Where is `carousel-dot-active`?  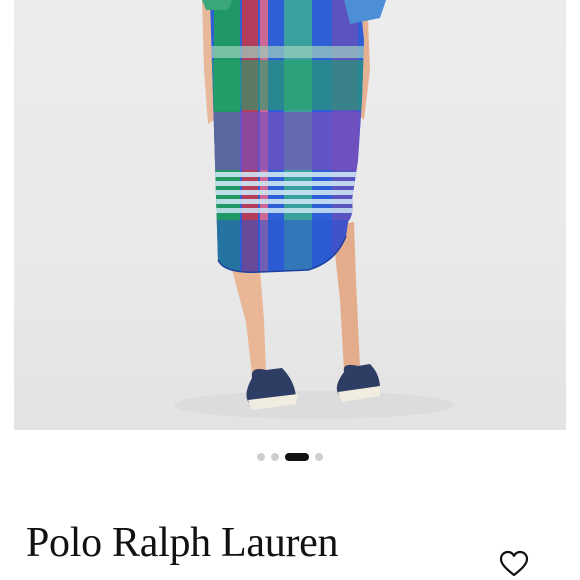 carousel-dot-active is located at coordinates (297, 457).